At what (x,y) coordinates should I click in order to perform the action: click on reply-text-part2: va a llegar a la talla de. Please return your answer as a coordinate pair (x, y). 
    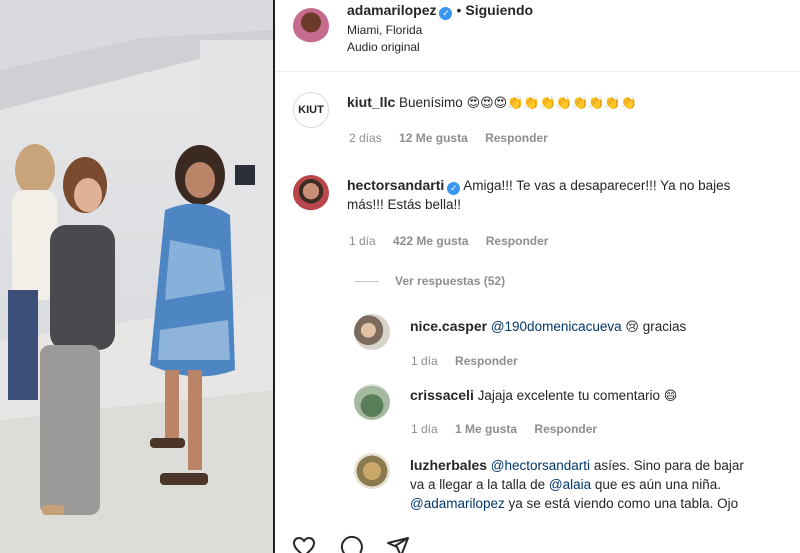
    Looking at the image, I should click on (478, 484).